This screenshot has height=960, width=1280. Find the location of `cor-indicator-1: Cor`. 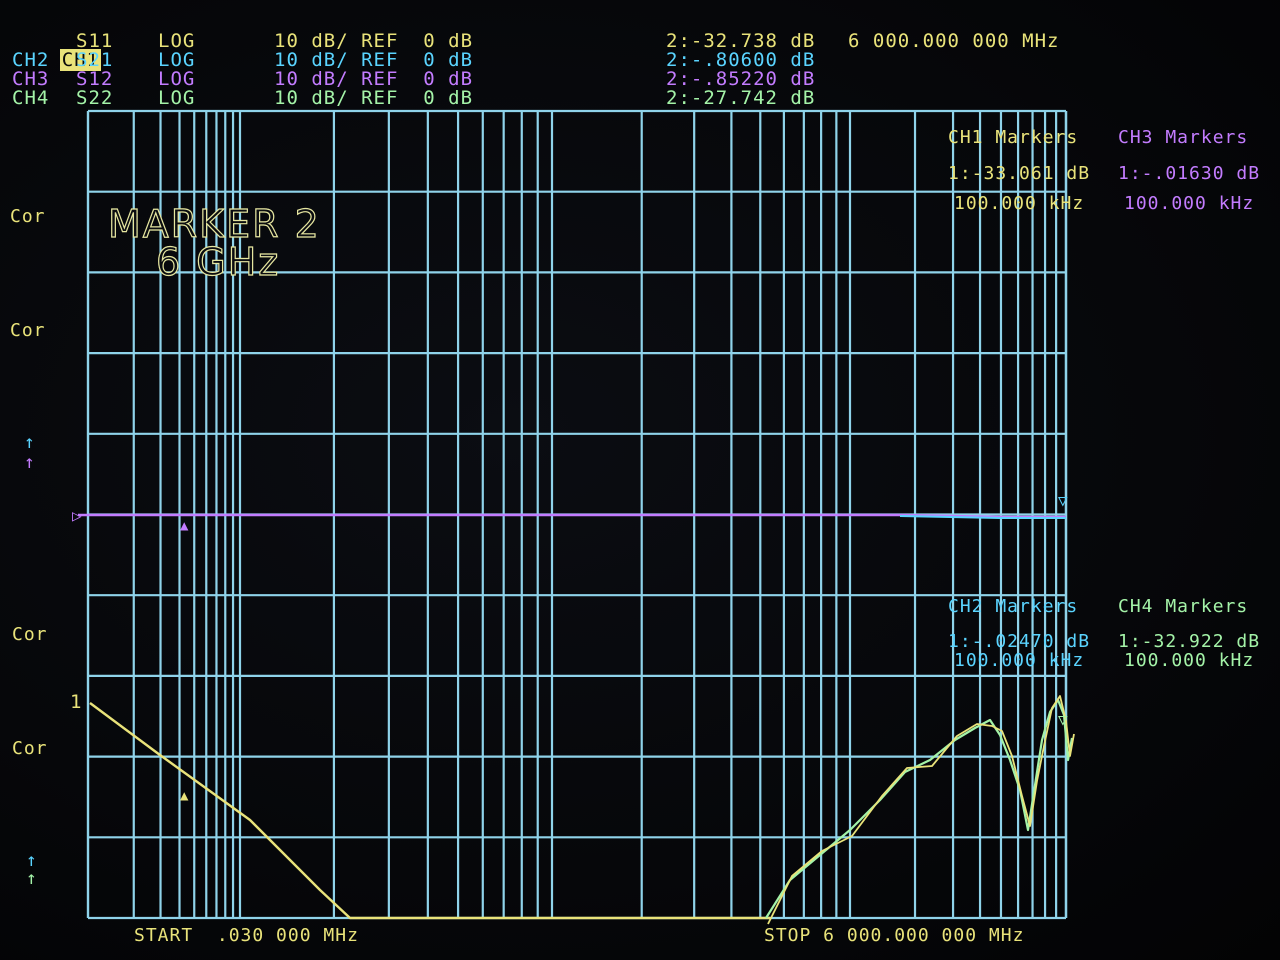

cor-indicator-1: Cor is located at coordinates (28, 216).